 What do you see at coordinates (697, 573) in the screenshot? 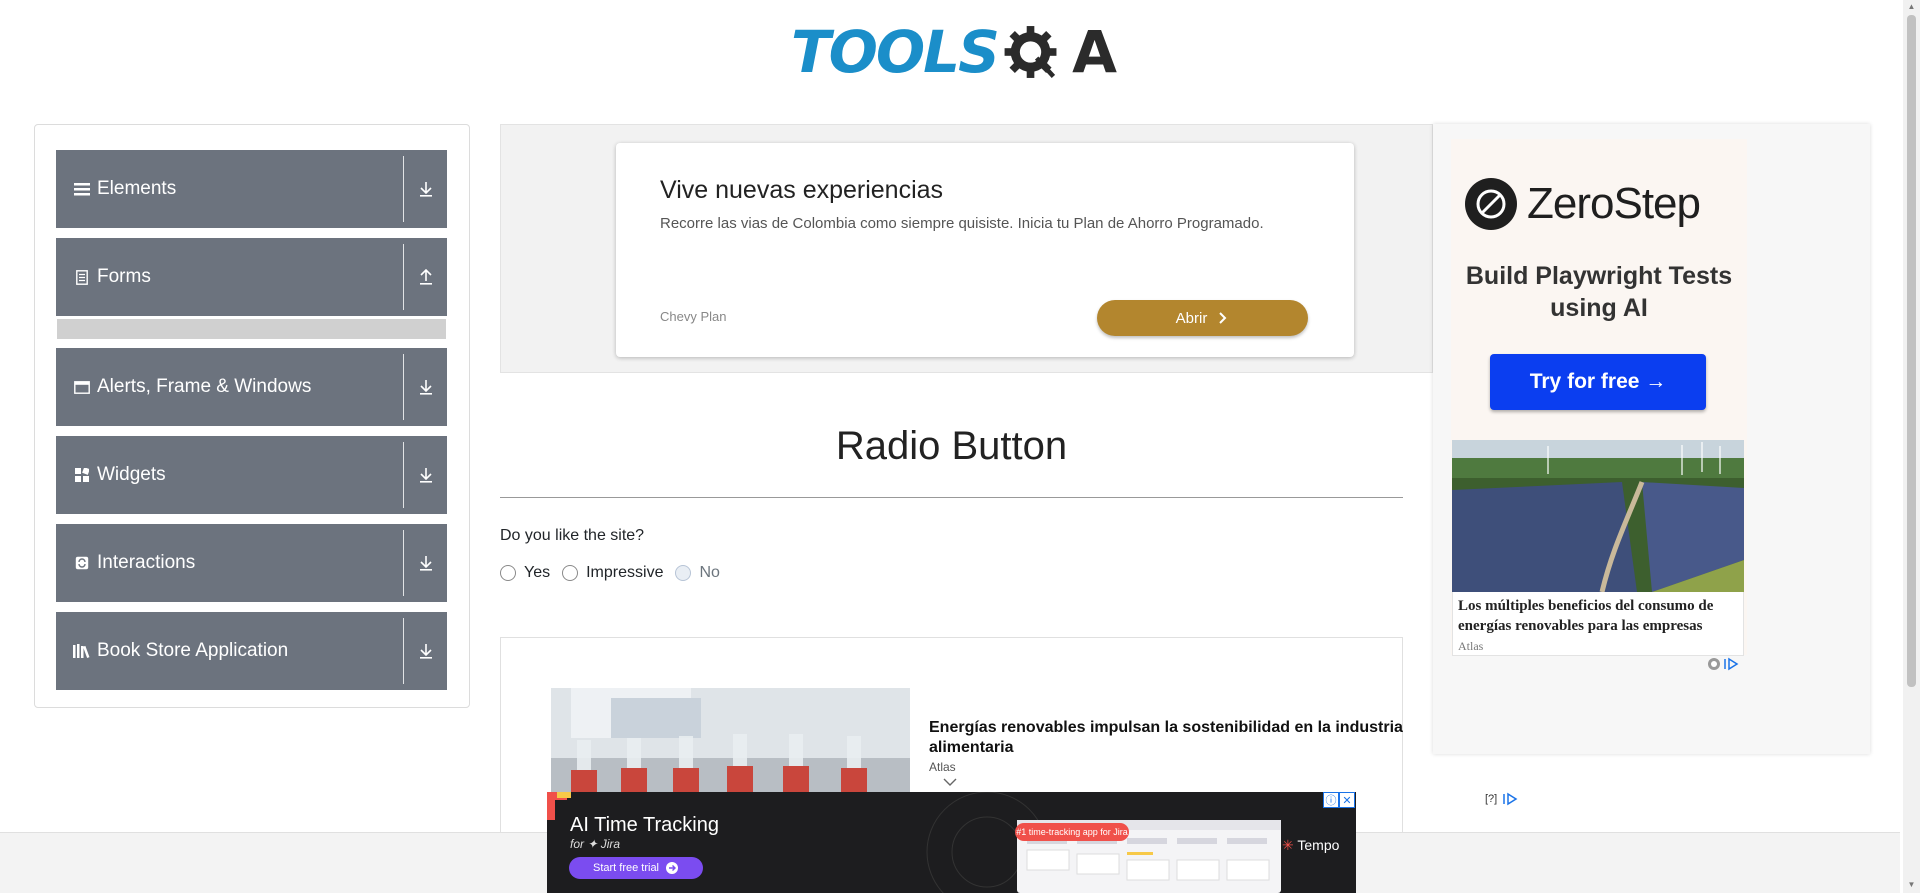
I see `radio-no: No` at bounding box center [697, 573].